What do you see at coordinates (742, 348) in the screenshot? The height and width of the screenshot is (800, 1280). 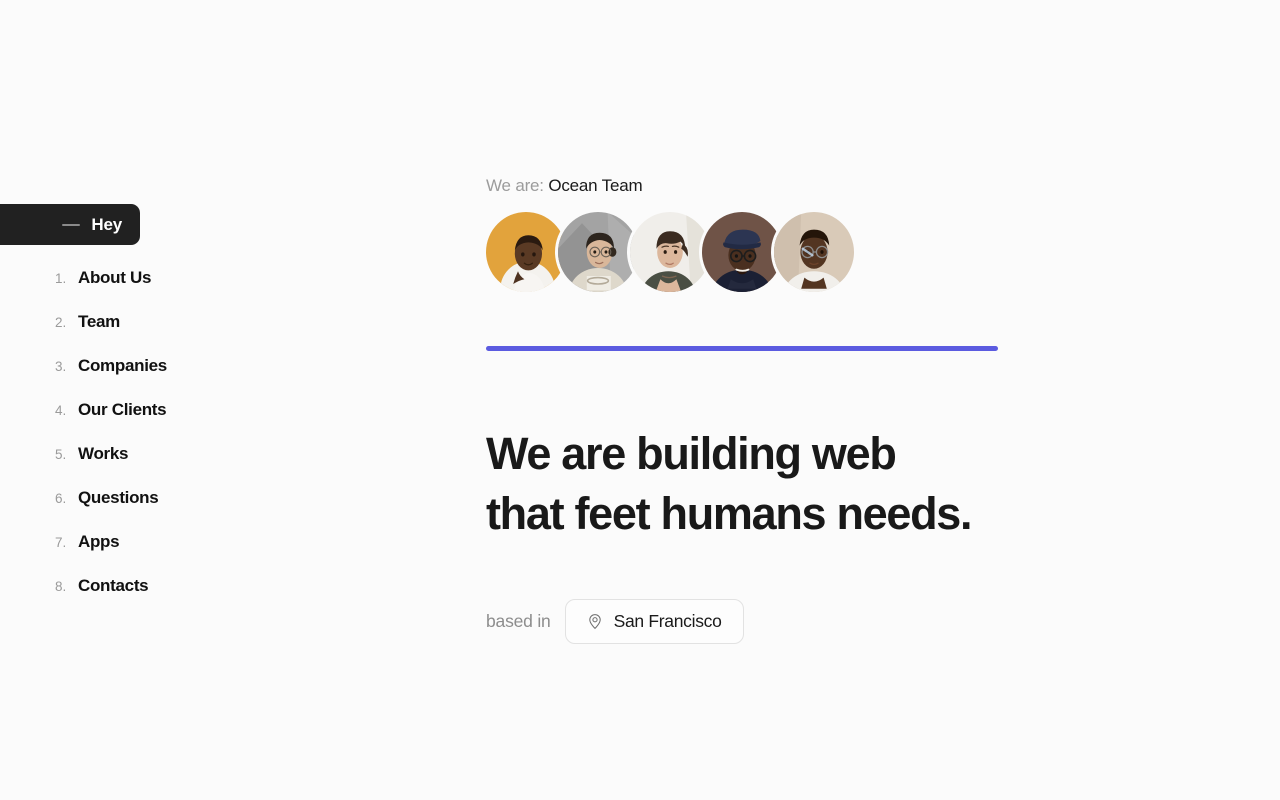 I see `accent-divider` at bounding box center [742, 348].